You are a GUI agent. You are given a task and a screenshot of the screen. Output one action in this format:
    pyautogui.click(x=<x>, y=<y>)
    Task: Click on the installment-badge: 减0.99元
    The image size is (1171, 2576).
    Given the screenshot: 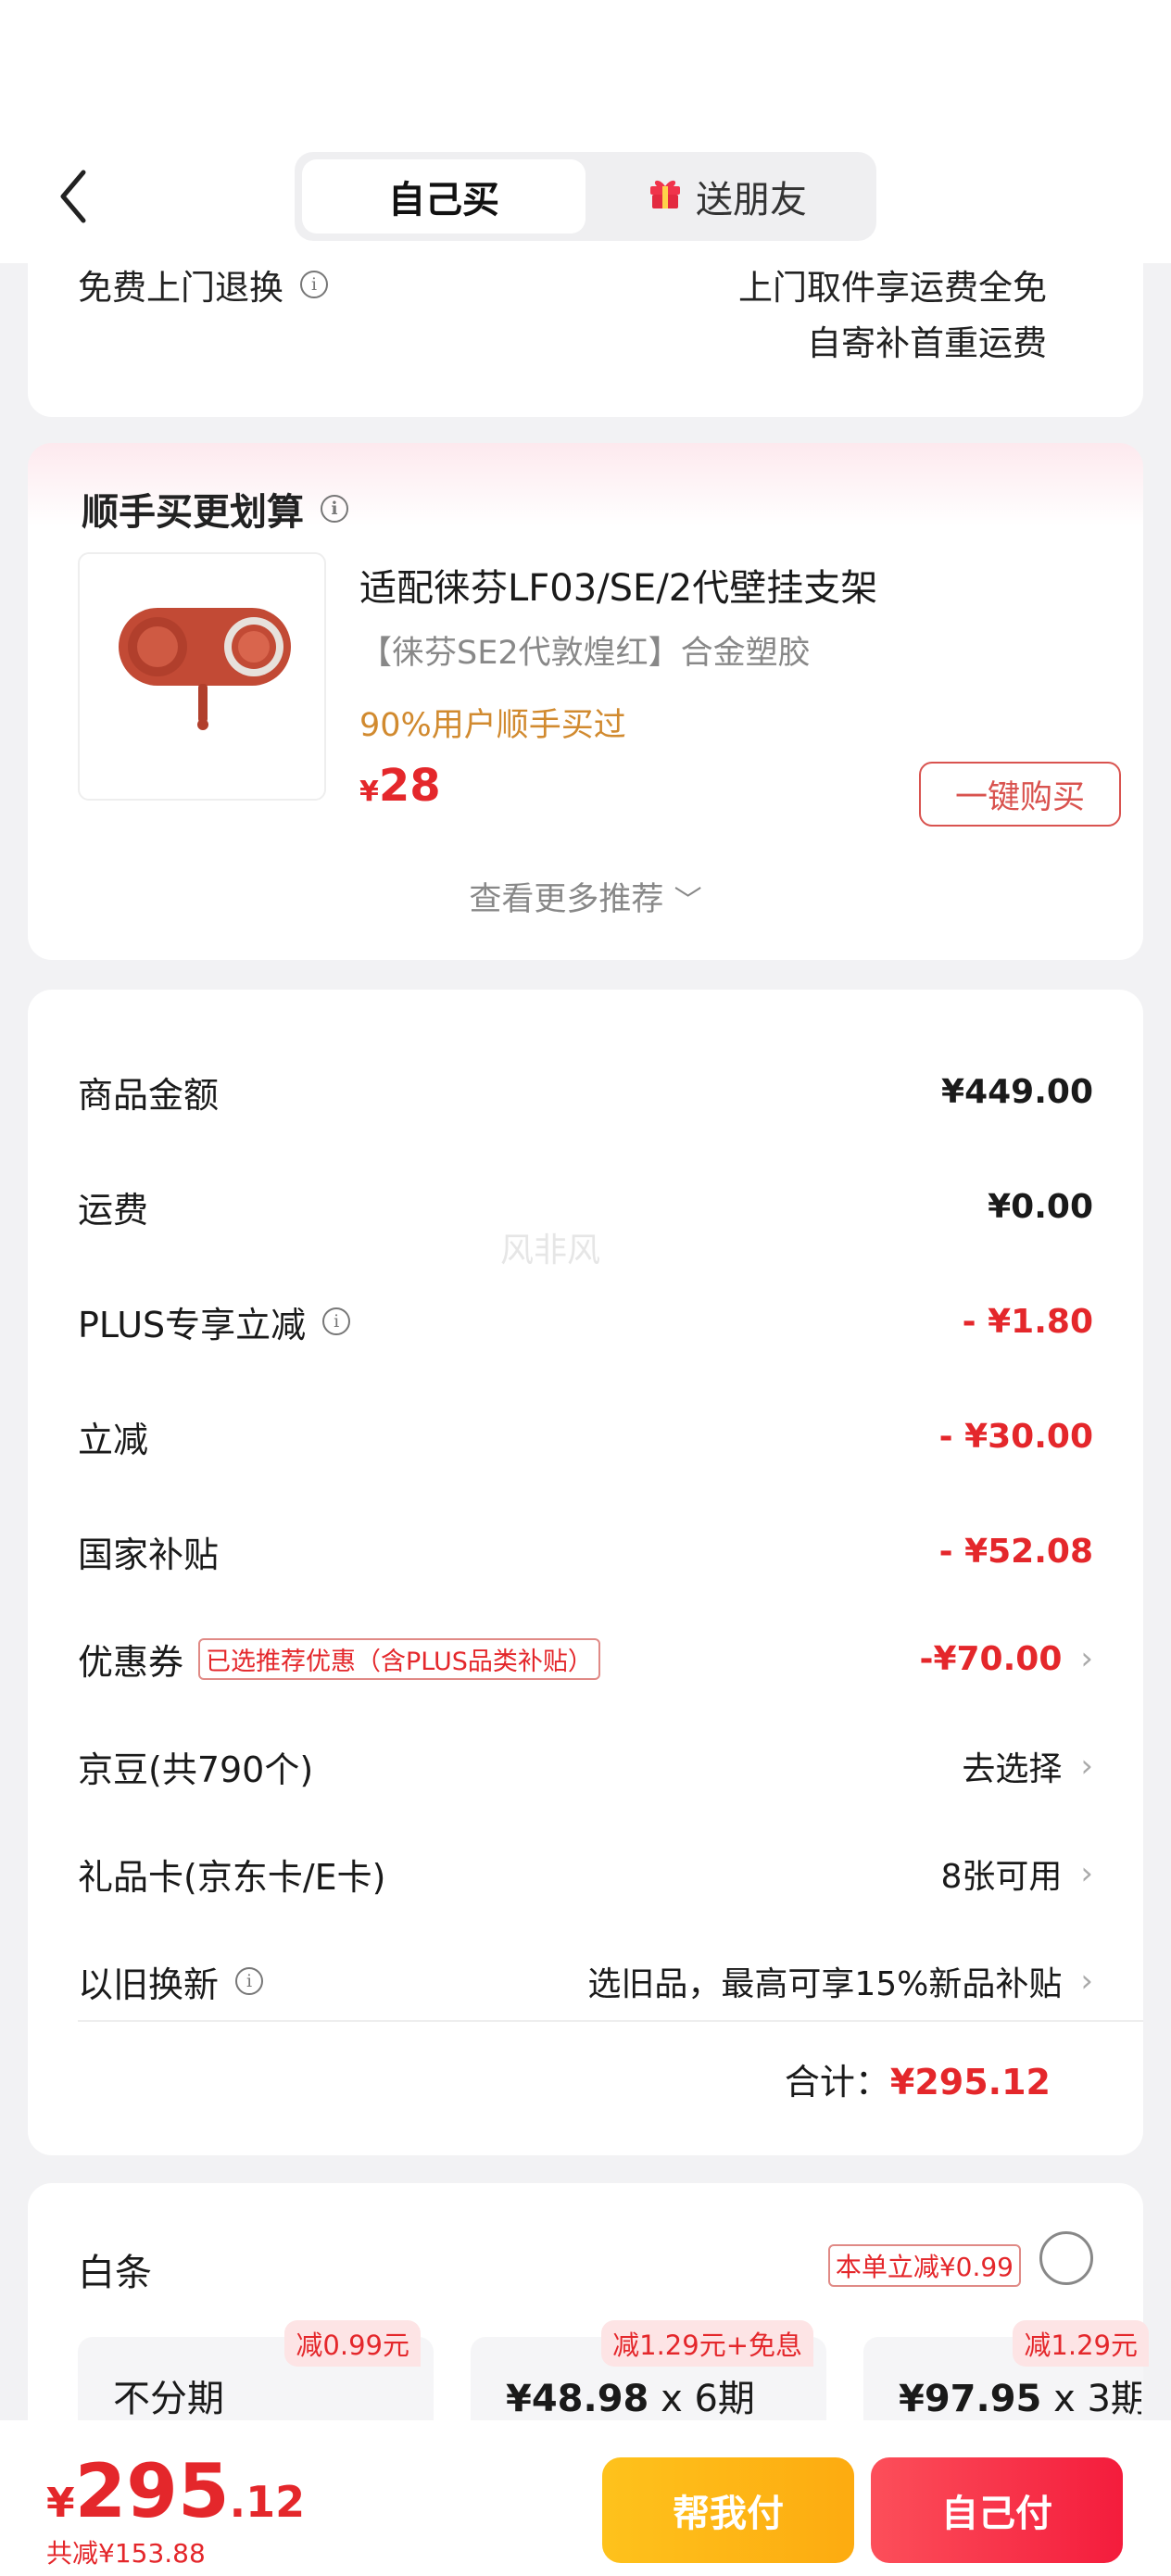 What is the action you would take?
    pyautogui.click(x=353, y=2343)
    